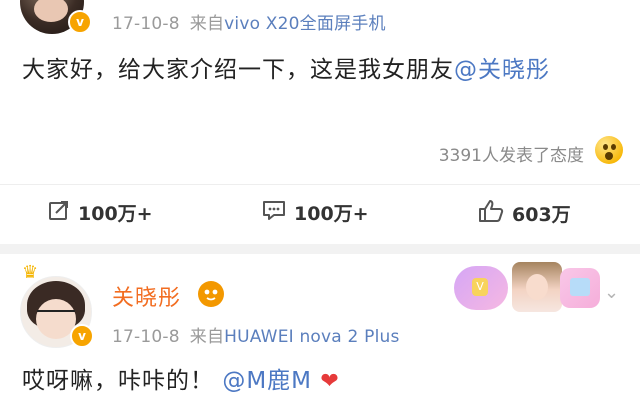  Describe the element at coordinates (56, 317) in the screenshot. I see `avatar-glasses` at that location.